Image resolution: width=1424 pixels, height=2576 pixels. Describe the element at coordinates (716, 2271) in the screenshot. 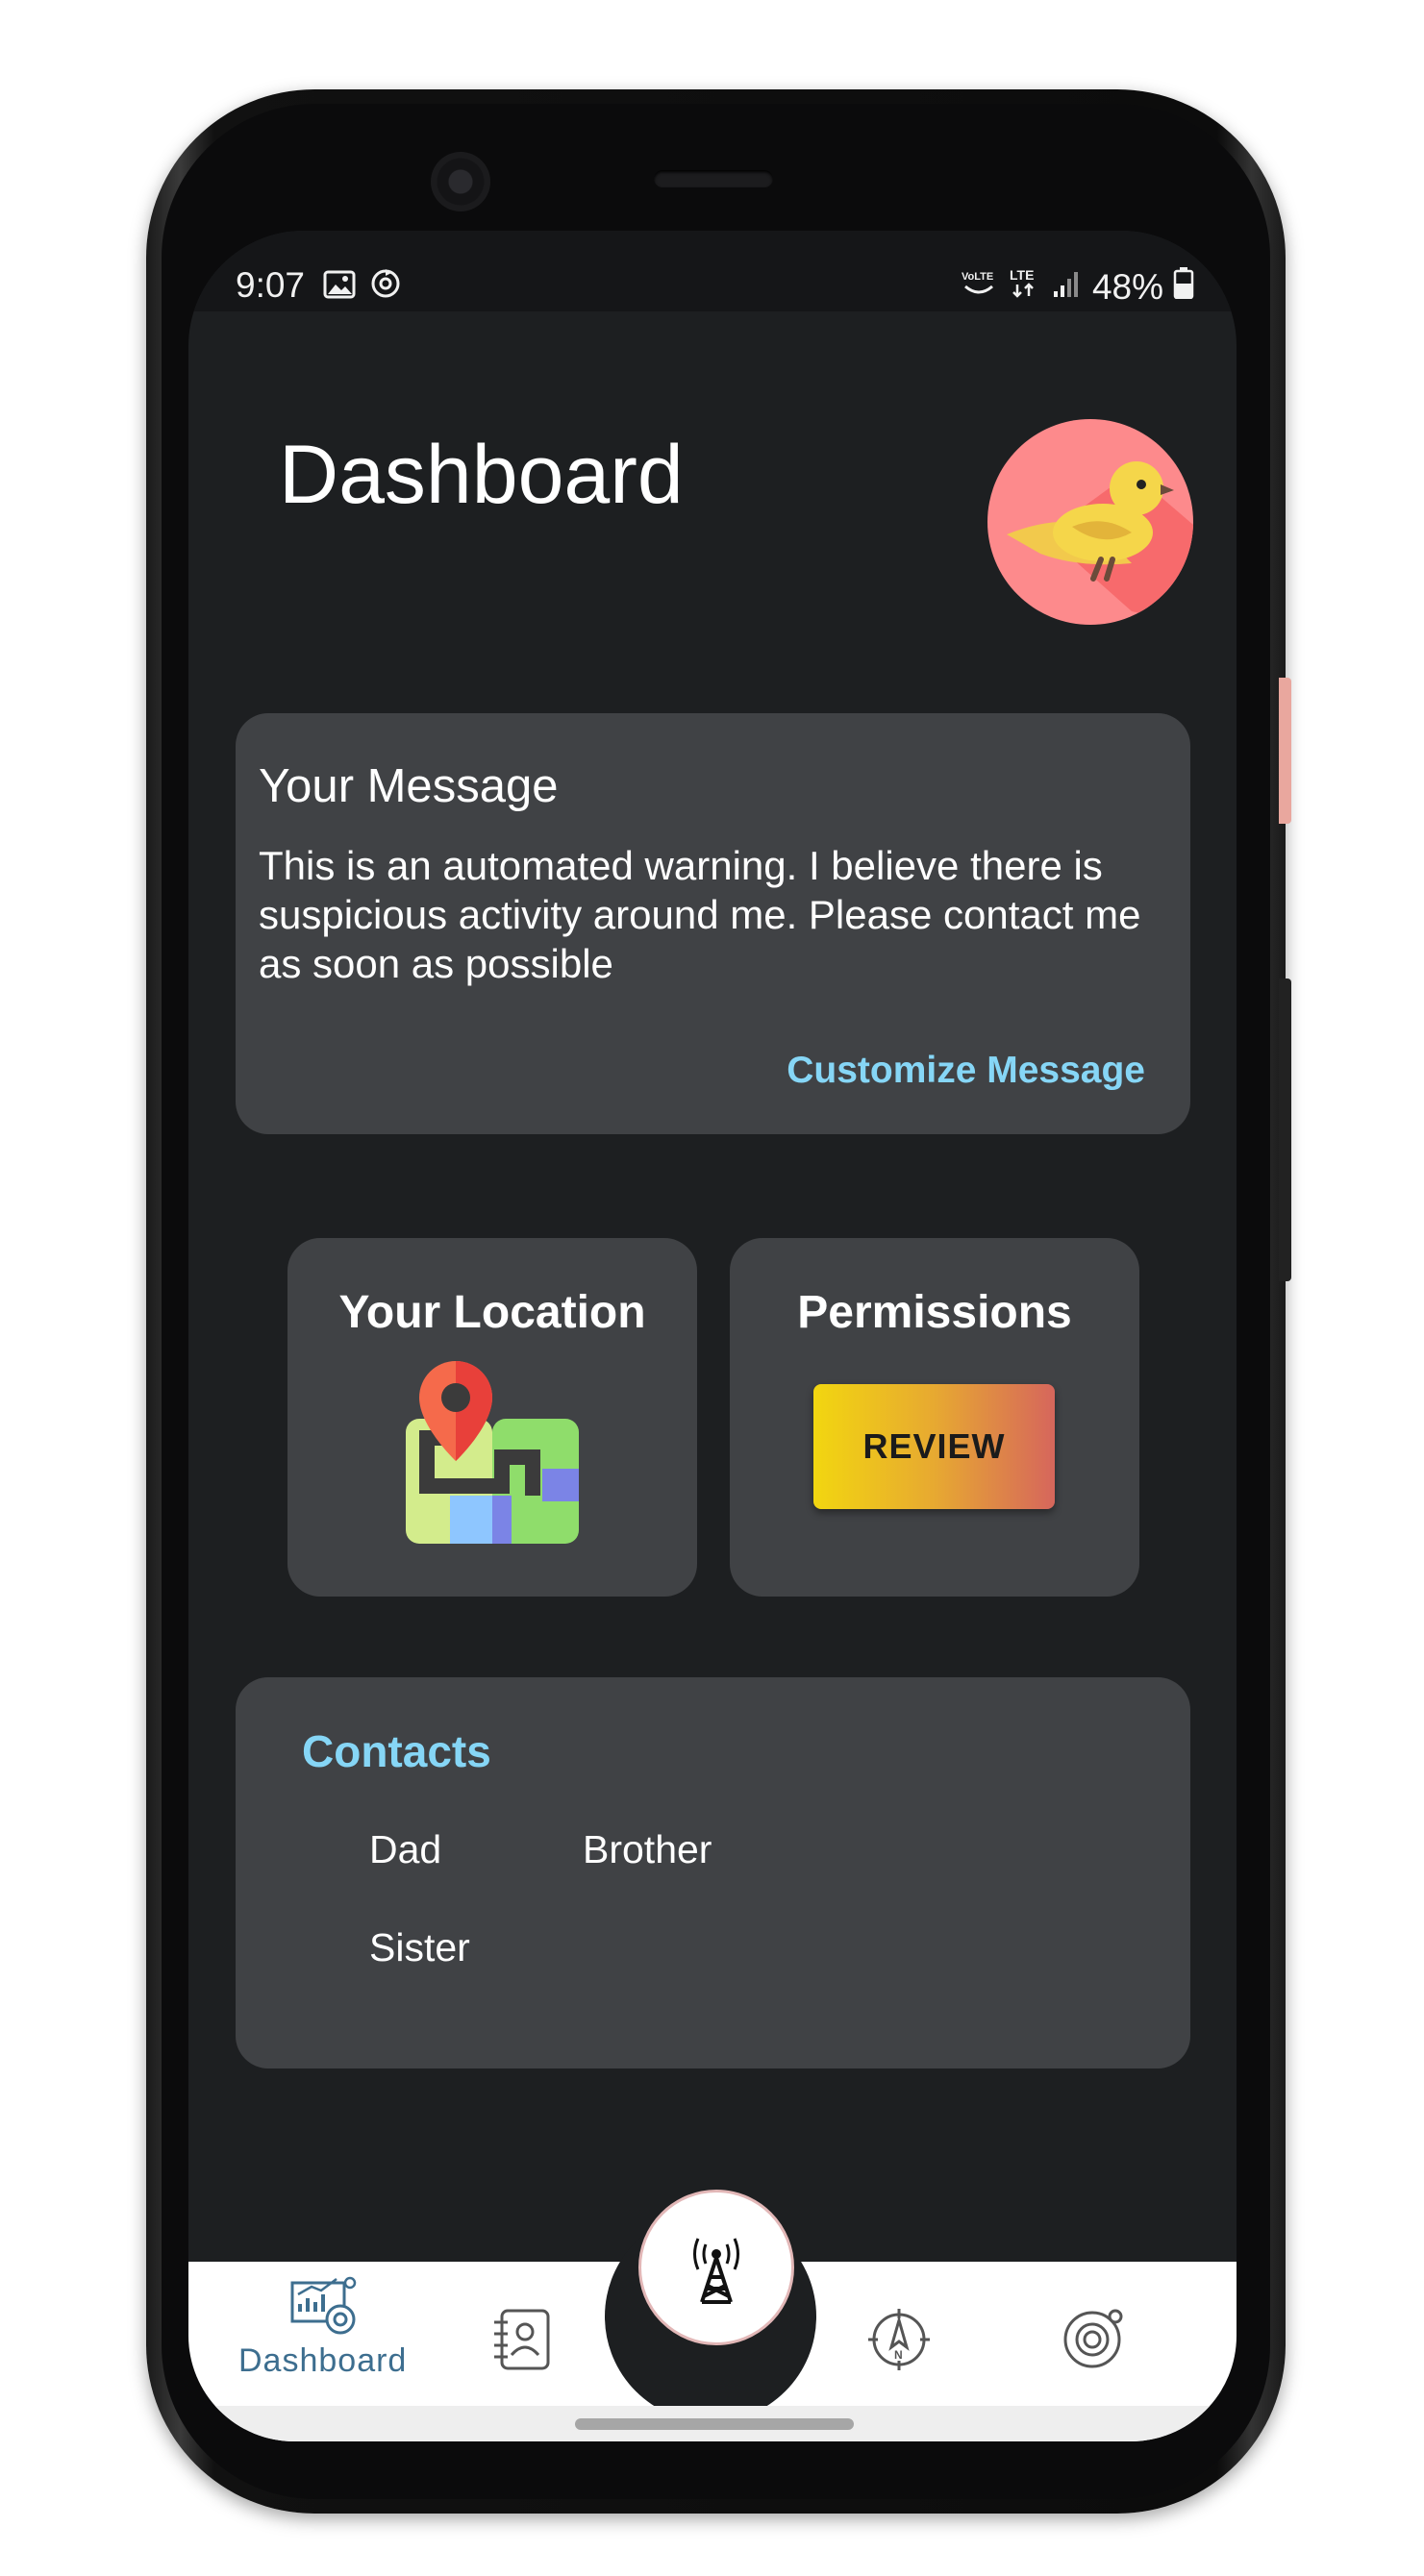

I see `signal-tower-icon` at that location.